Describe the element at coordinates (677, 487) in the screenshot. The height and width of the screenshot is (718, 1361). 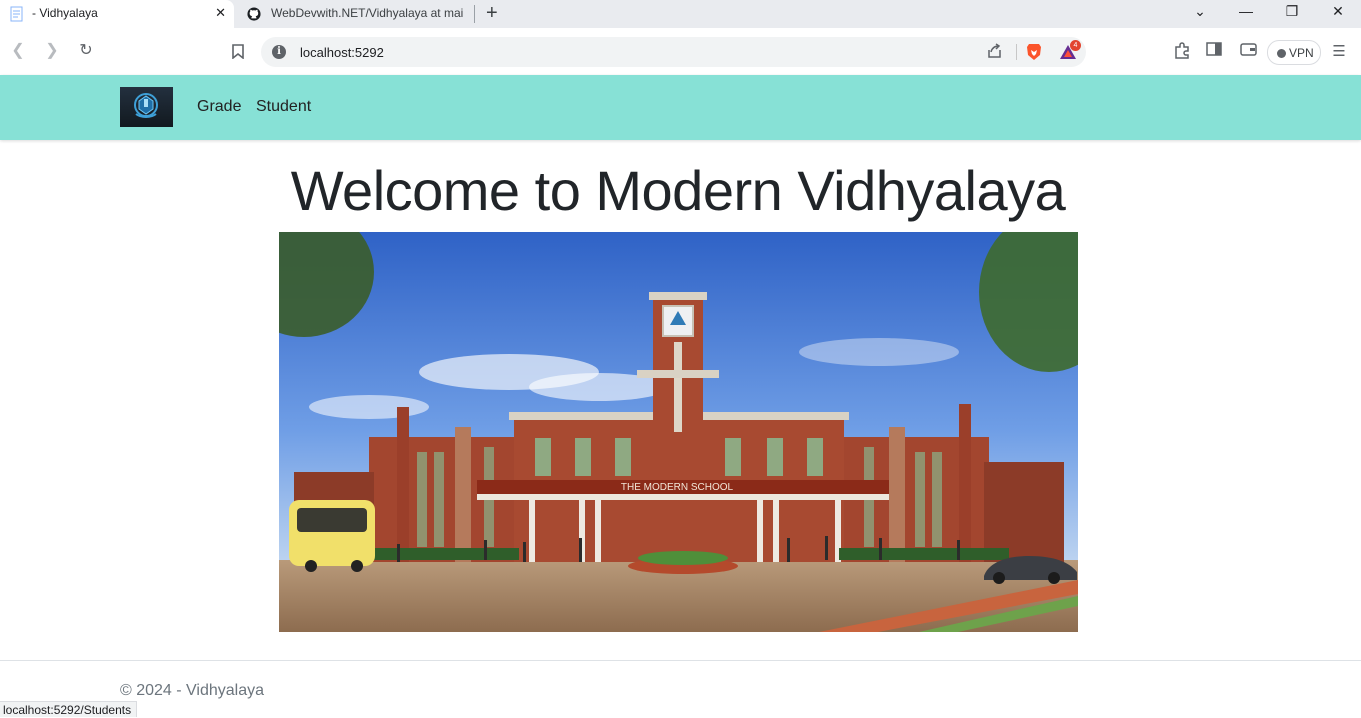
I see `school-sign-text: THE MODERN SCHOOL` at that location.